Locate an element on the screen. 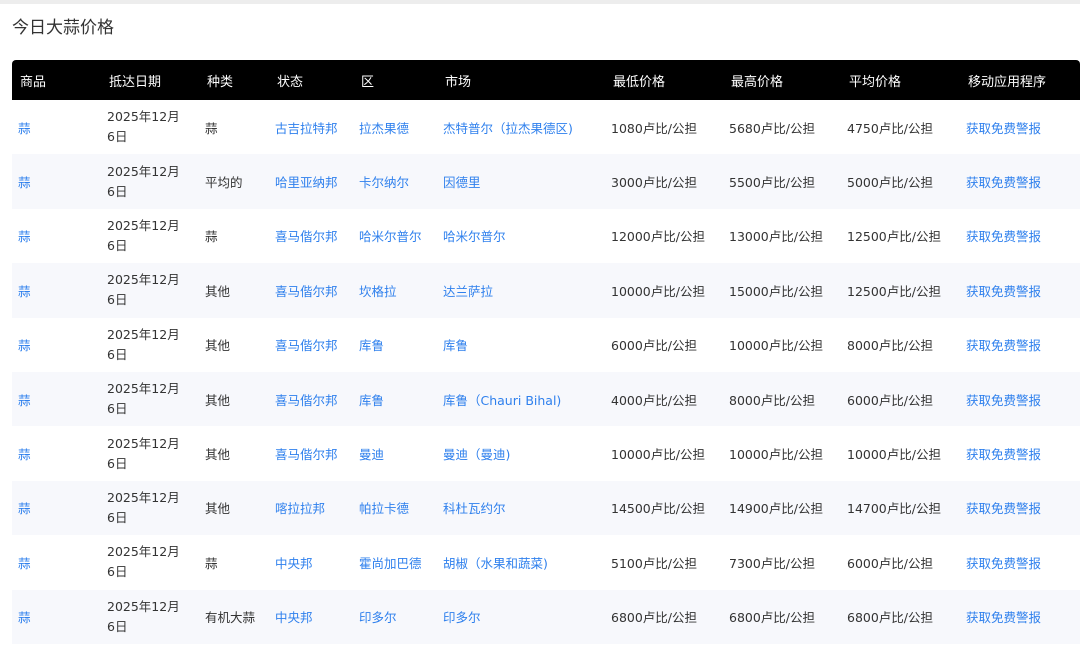 This screenshot has width=1080, height=647. cell-min: 14500卢比/公担 is located at coordinates (664, 508).